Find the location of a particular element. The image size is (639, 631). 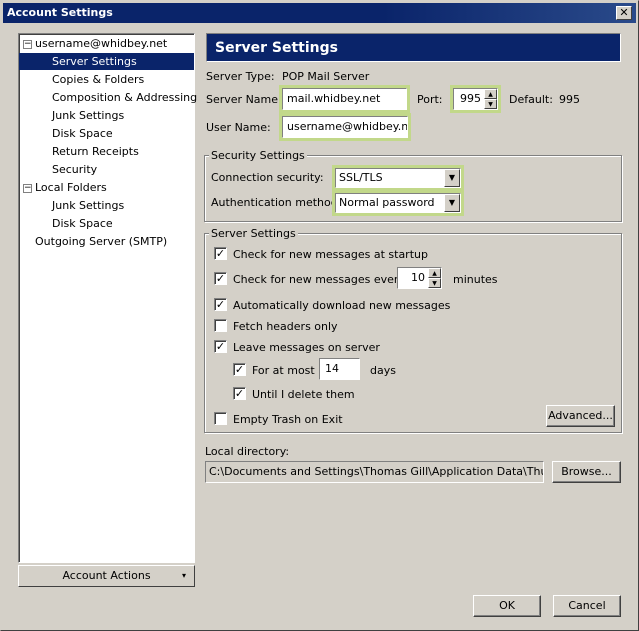

tree-item-account: username@whidbey.net is located at coordinates (101, 43).